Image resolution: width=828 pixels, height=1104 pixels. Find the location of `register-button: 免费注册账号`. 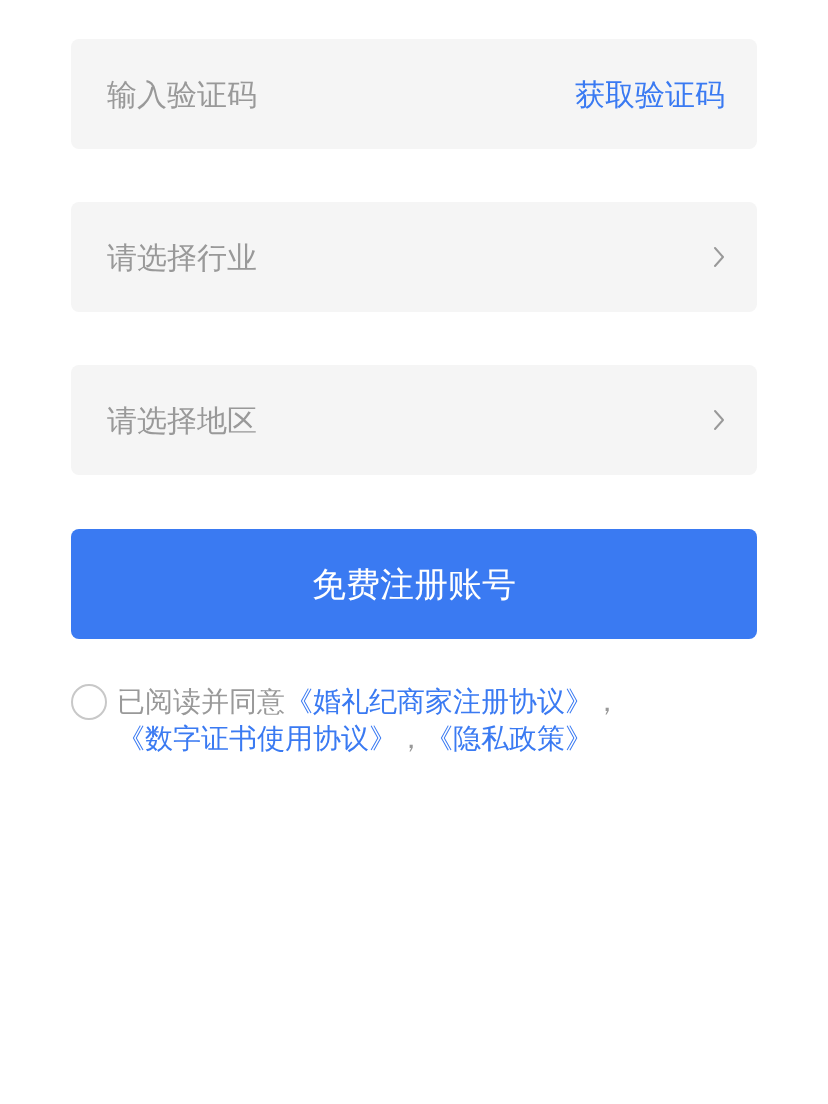

register-button: 免费注册账号 is located at coordinates (414, 584).